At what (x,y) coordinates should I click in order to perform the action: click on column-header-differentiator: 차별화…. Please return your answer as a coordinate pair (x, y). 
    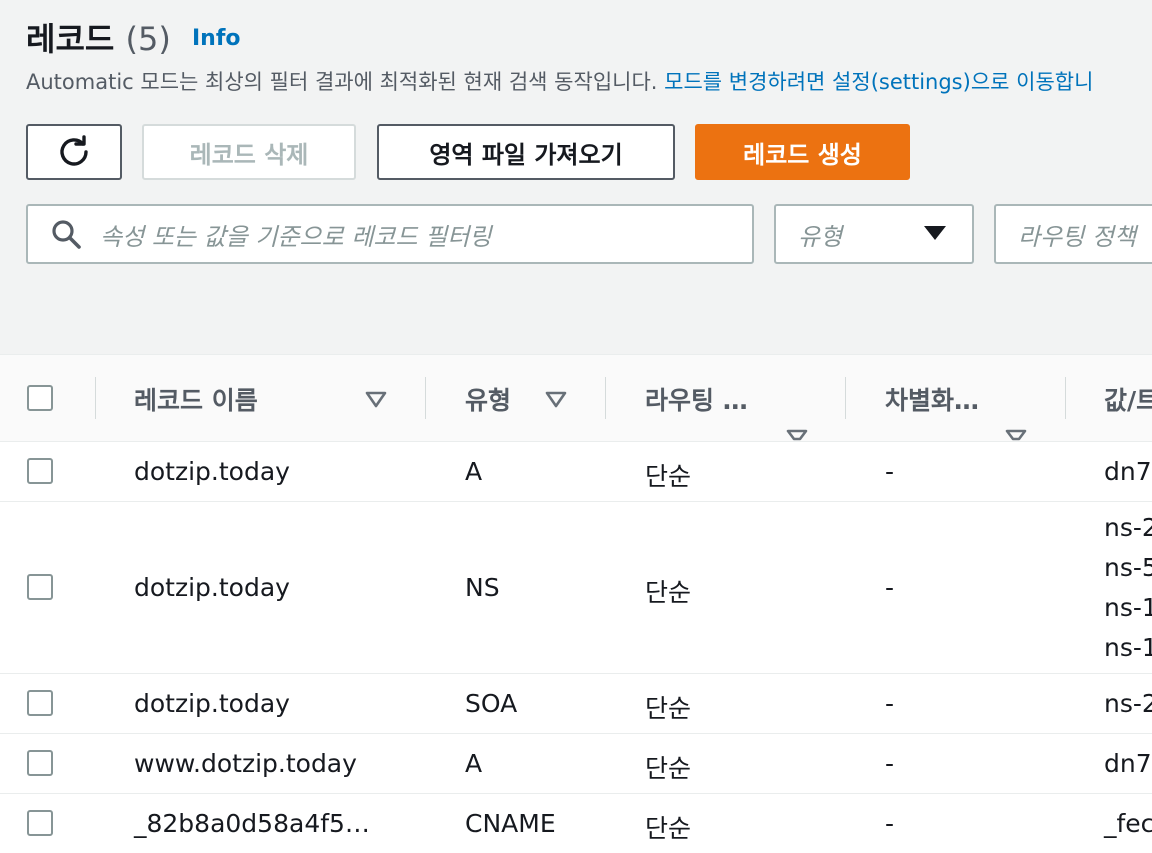
    Looking at the image, I should click on (932, 399).